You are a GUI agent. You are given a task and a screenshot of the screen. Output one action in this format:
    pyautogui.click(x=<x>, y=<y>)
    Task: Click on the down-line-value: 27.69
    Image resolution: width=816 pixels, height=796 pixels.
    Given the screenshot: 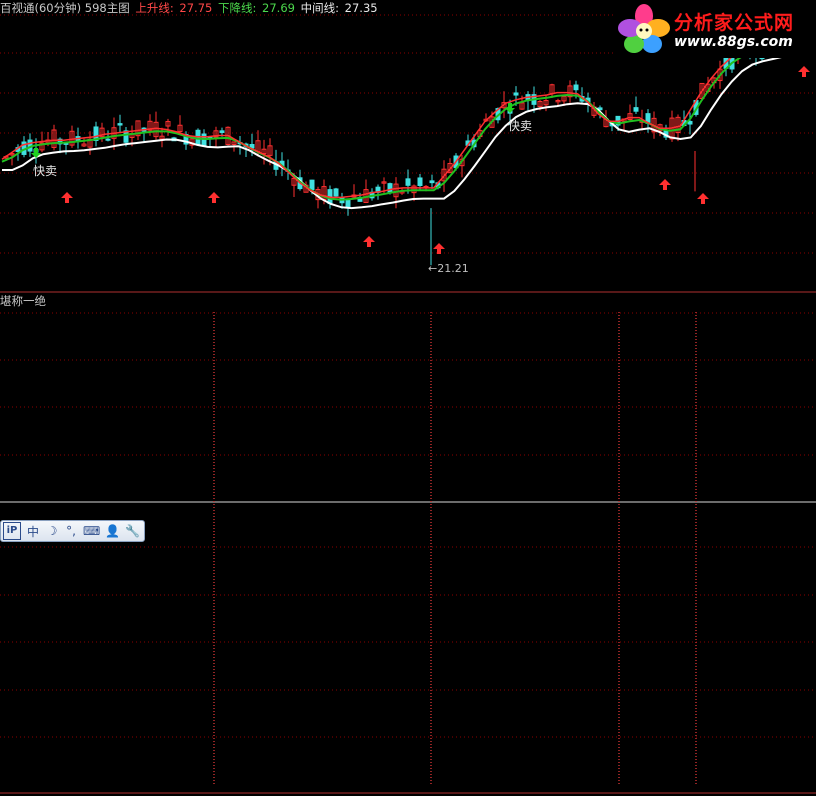 What is the action you would take?
    pyautogui.click(x=278, y=8)
    